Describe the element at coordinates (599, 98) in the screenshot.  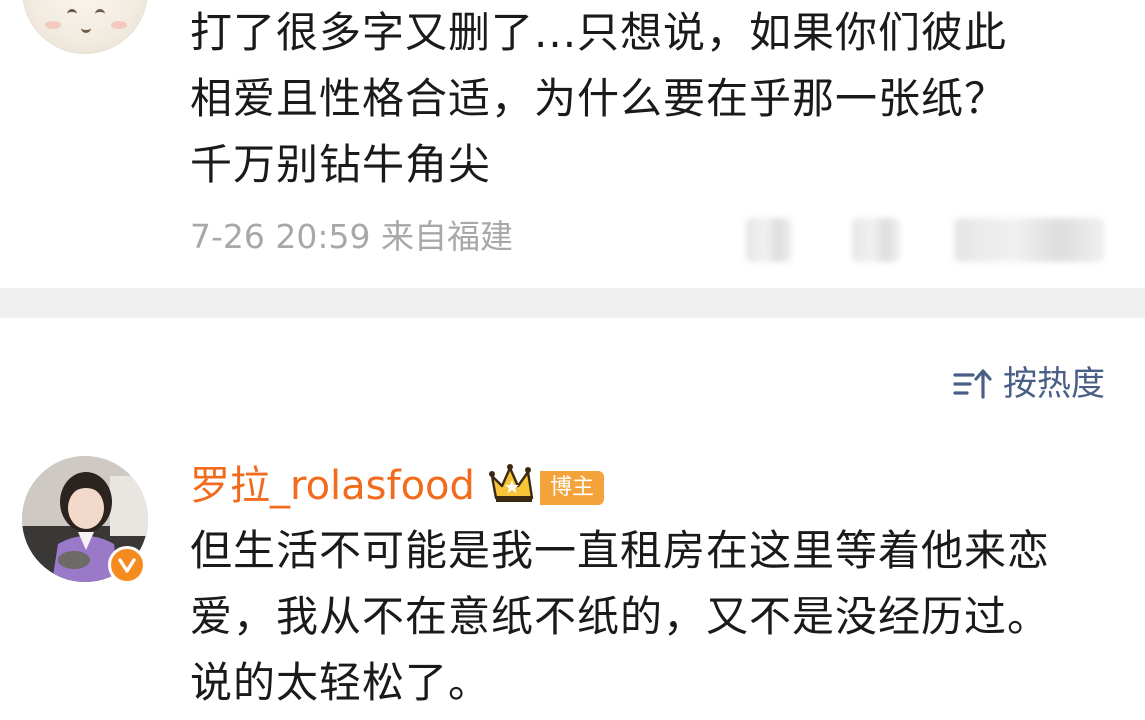
I see `comment-line: 相爱且性格合适，为什么要在乎那一张纸？` at that location.